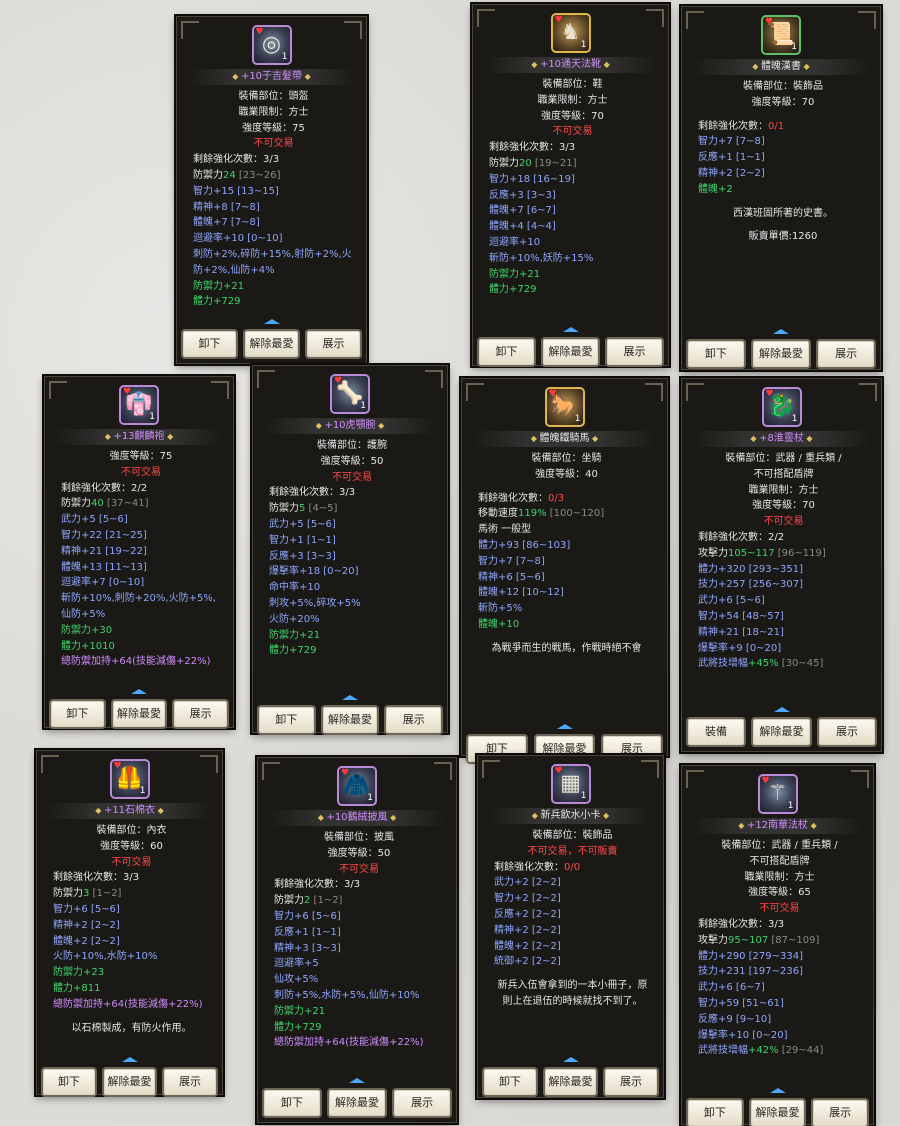 This screenshot has width=900, height=1126. What do you see at coordinates (777, 794) in the screenshot?
I see `scepter-icon: ♥ ⚚ 1` at bounding box center [777, 794].